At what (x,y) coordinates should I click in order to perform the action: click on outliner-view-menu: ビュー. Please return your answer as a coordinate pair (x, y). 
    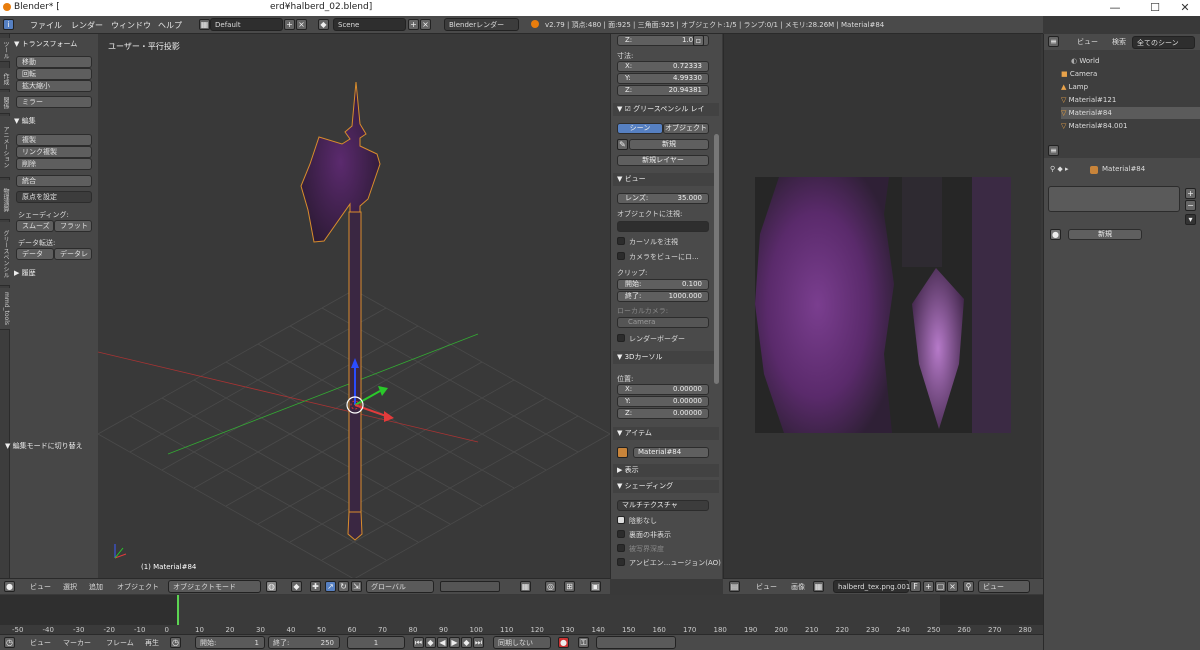
    Looking at the image, I should click on (1087, 42).